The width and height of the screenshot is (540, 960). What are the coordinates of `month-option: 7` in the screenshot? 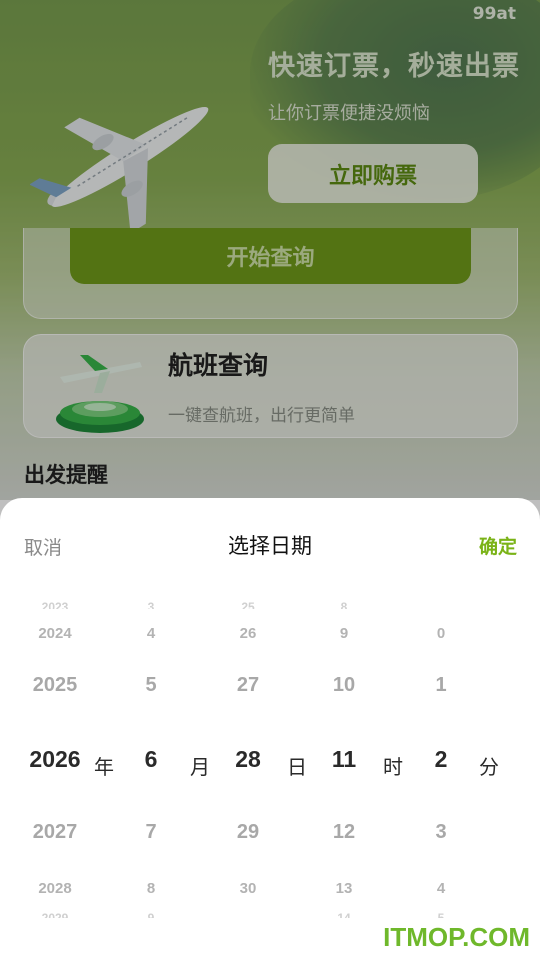 It's located at (151, 832).